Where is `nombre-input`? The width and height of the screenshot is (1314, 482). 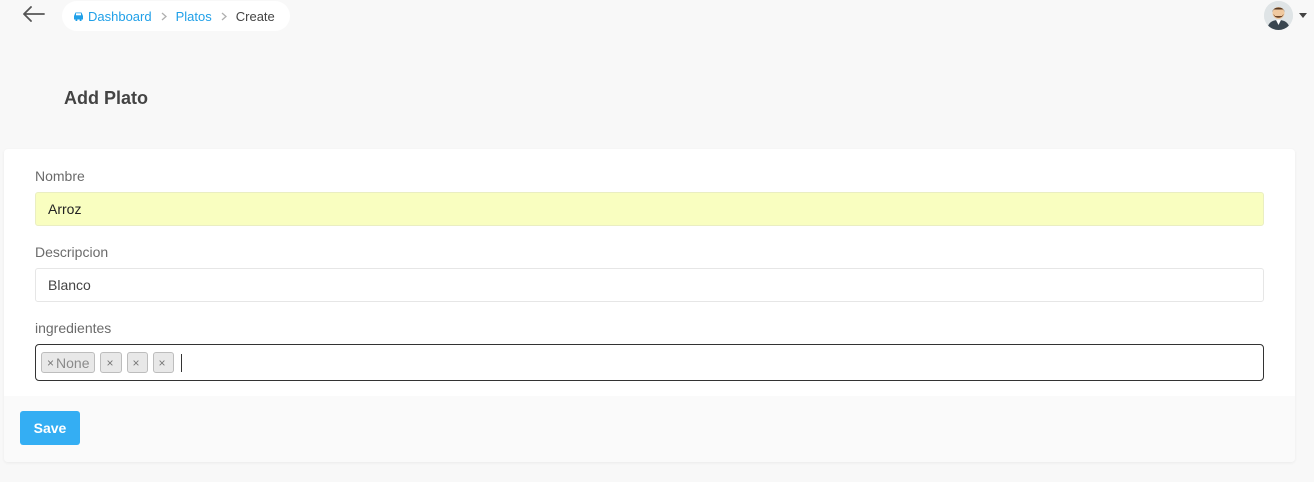 nombre-input is located at coordinates (649, 209).